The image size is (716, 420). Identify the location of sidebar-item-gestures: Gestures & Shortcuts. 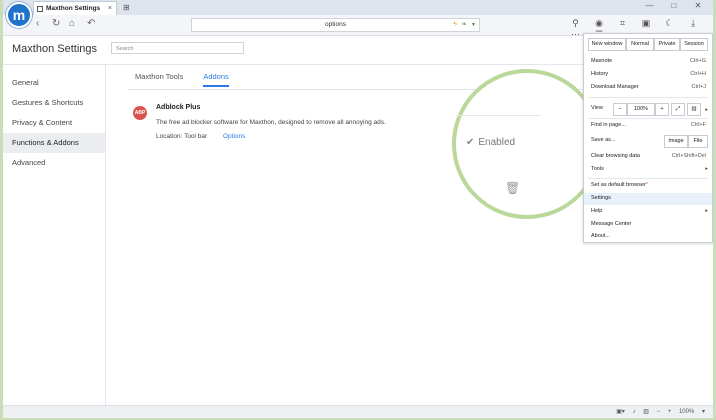
(54, 103).